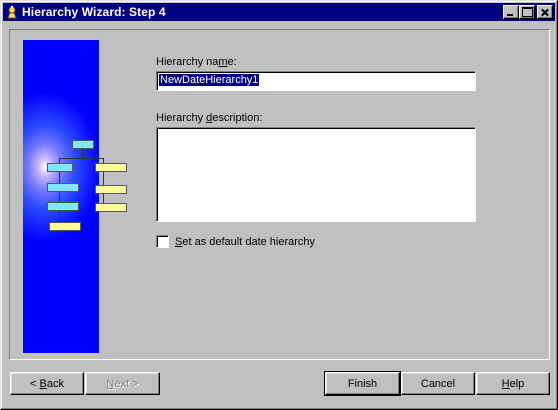  Describe the element at coordinates (438, 383) in the screenshot. I see `cancel-button: Cancel` at that location.